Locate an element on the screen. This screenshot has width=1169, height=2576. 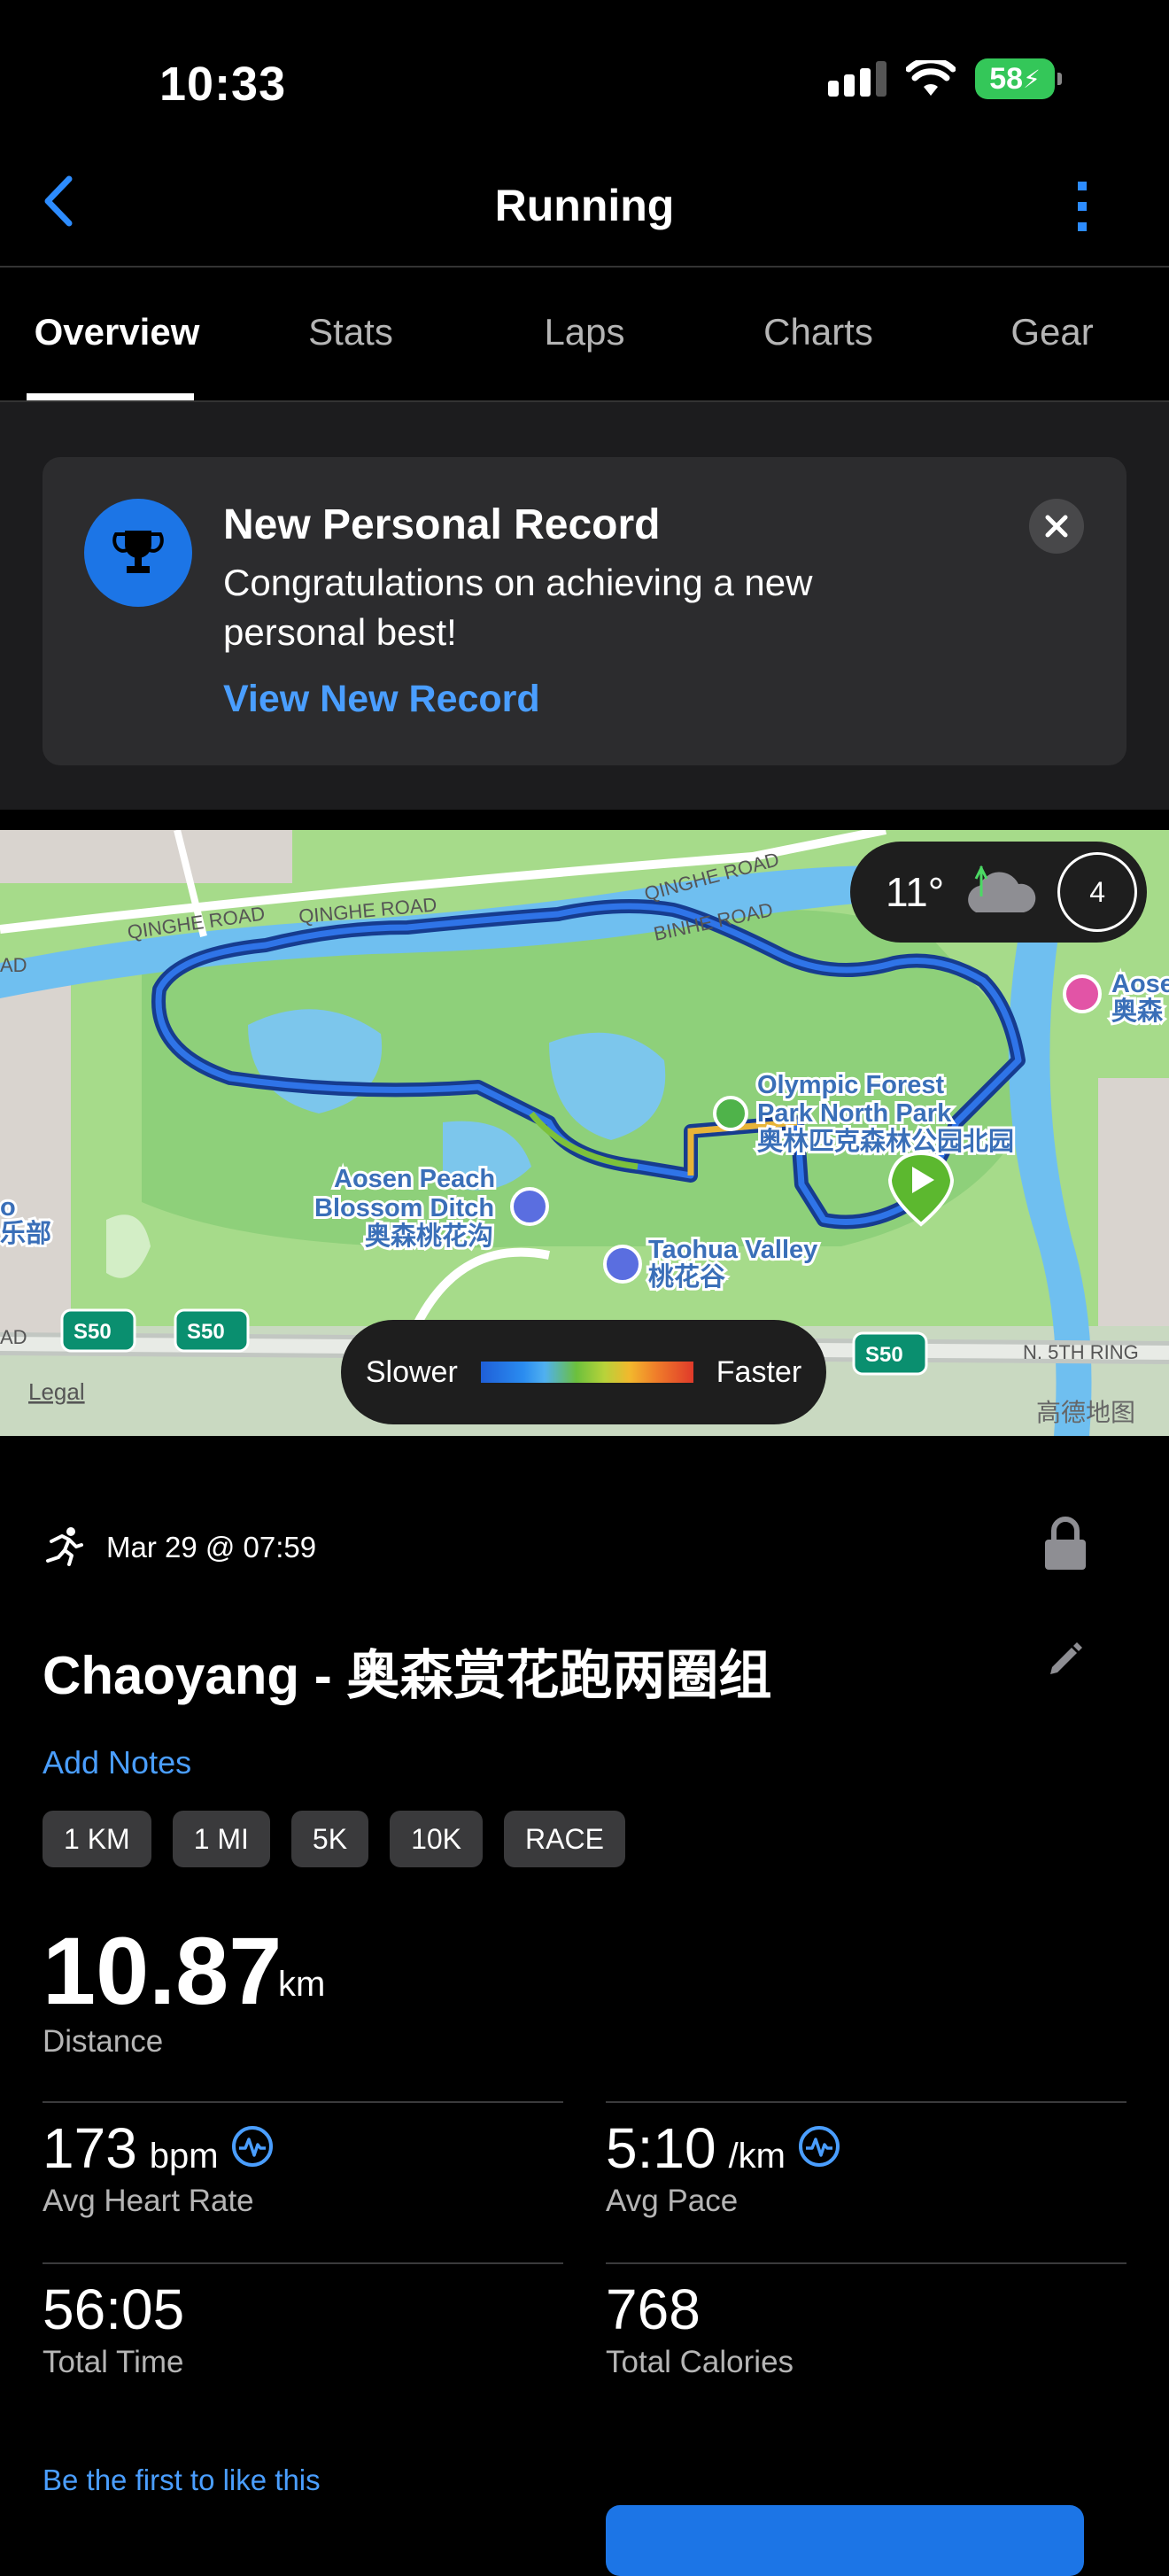
map-label-olympic-en-2: Park North Park is located at coordinates (854, 1113).